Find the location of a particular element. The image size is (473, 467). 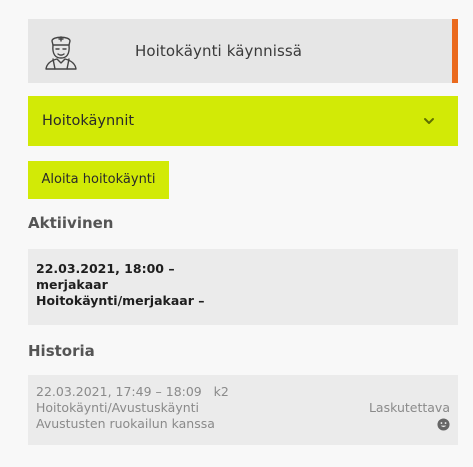

visit-status-bar: Hoitokäynti käynnissä is located at coordinates (243, 51).